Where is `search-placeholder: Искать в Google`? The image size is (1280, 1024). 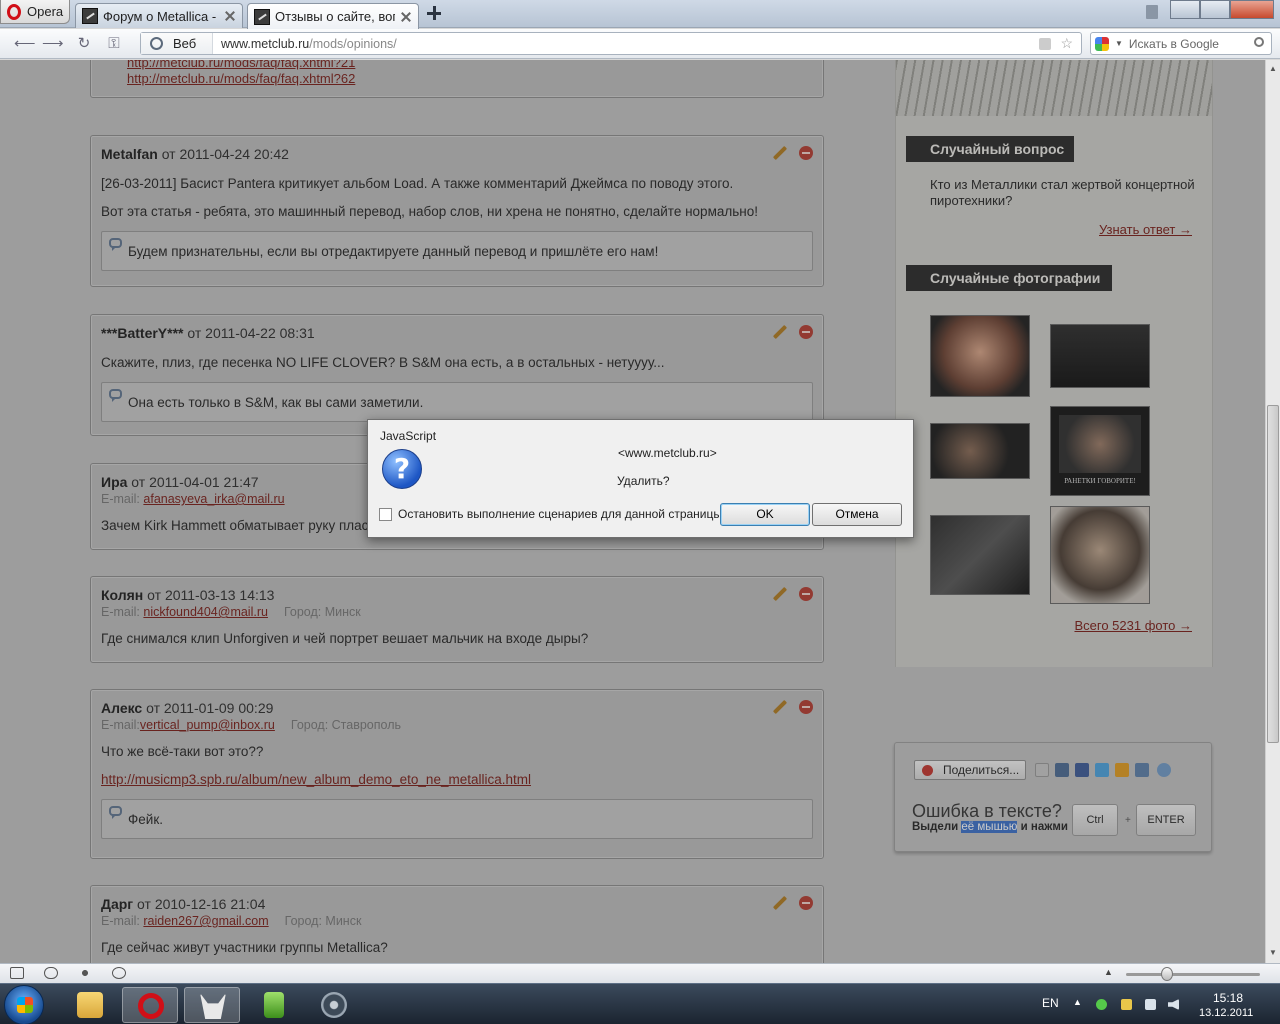 search-placeholder: Искать в Google is located at coordinates (1173, 43).